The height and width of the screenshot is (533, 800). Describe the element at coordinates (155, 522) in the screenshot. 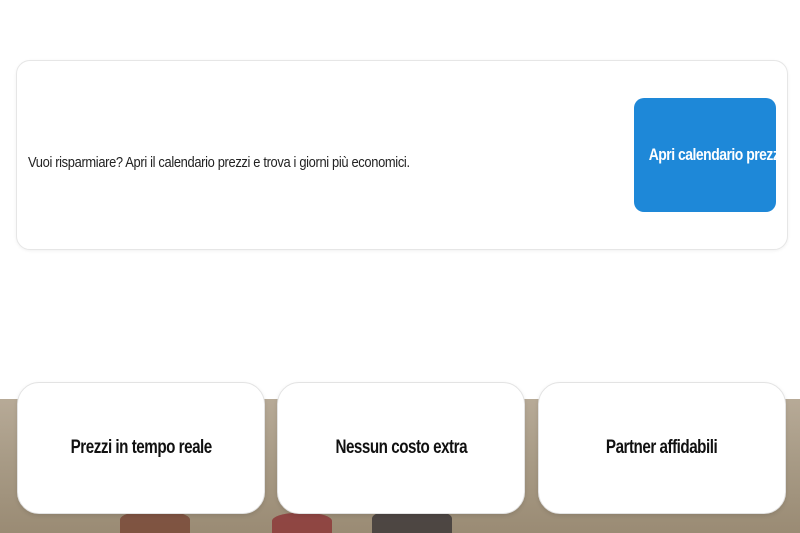

I see `photo-figure-left` at that location.